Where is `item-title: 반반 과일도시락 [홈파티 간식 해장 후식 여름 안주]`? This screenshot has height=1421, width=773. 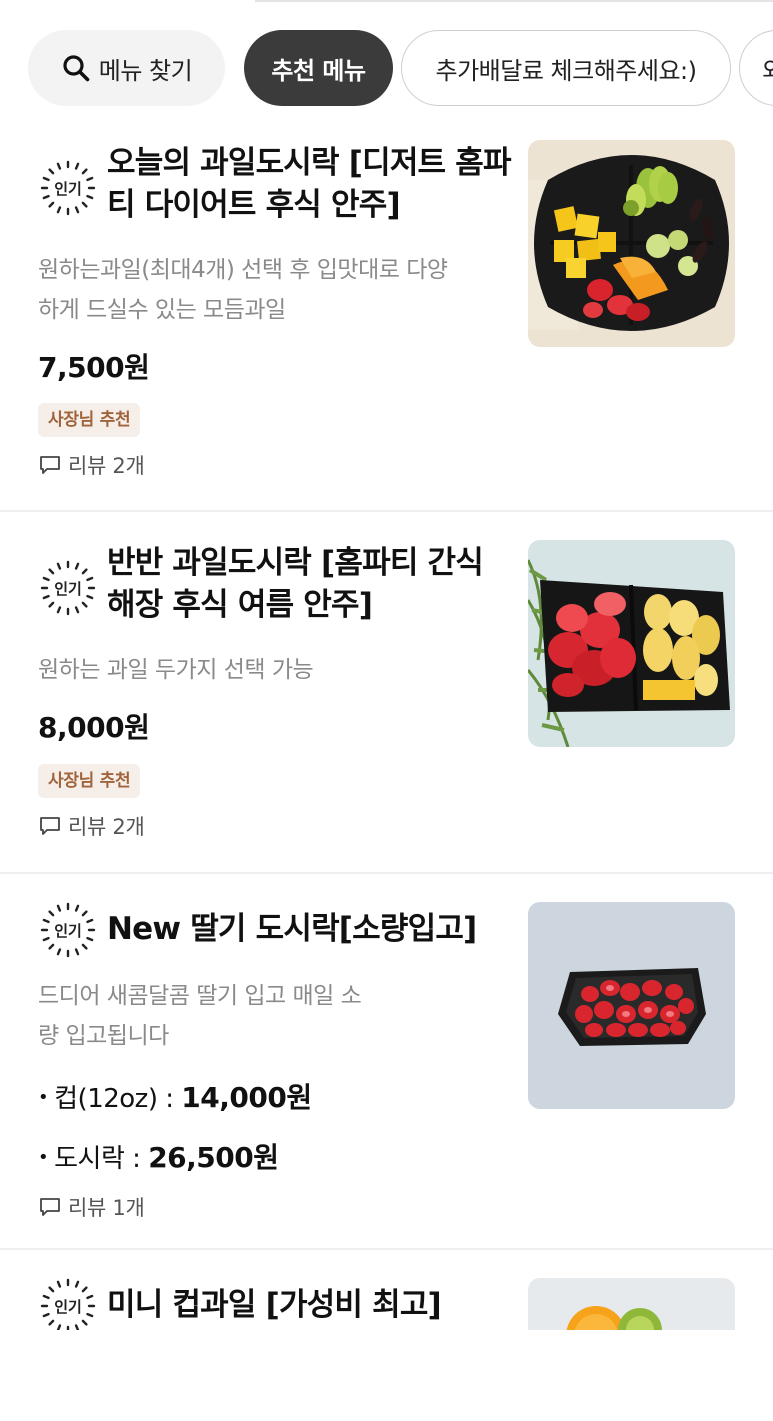 item-title: 반반 과일도시락 [홈파티 간식 해장 후식 여름 안주] is located at coordinates (295, 584).